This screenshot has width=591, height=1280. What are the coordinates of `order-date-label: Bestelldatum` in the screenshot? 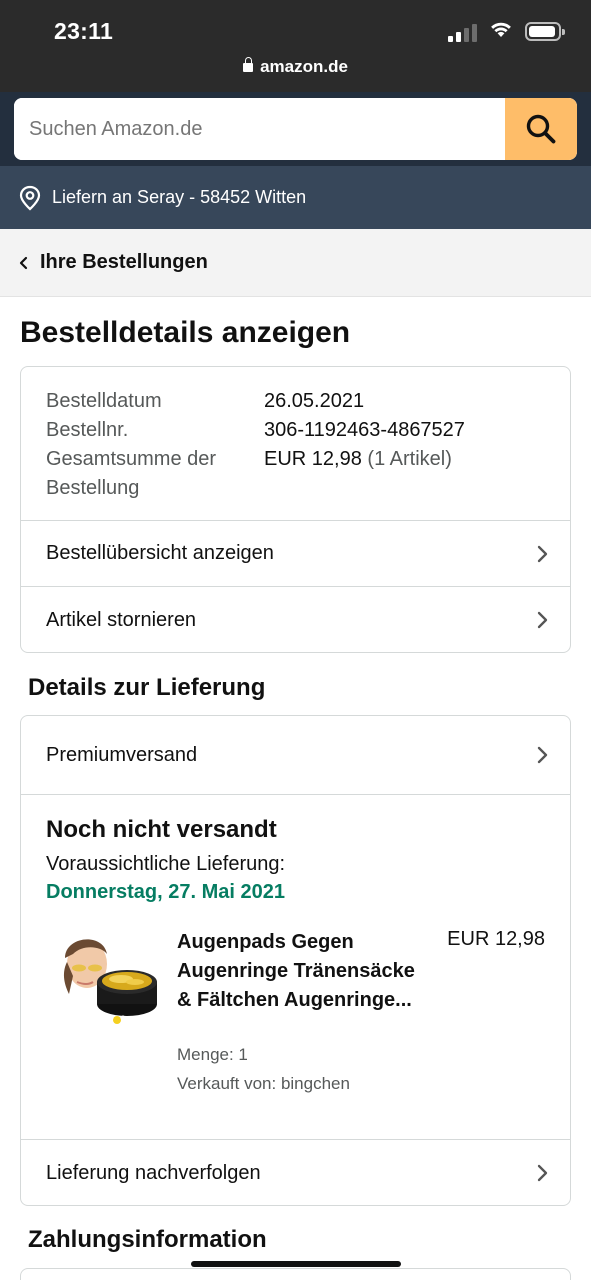 It's located at (104, 401).